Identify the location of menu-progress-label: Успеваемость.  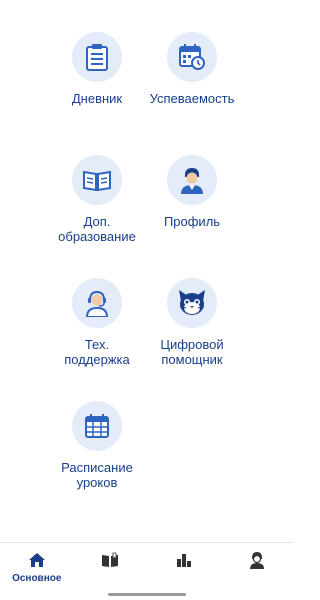
(192, 98).